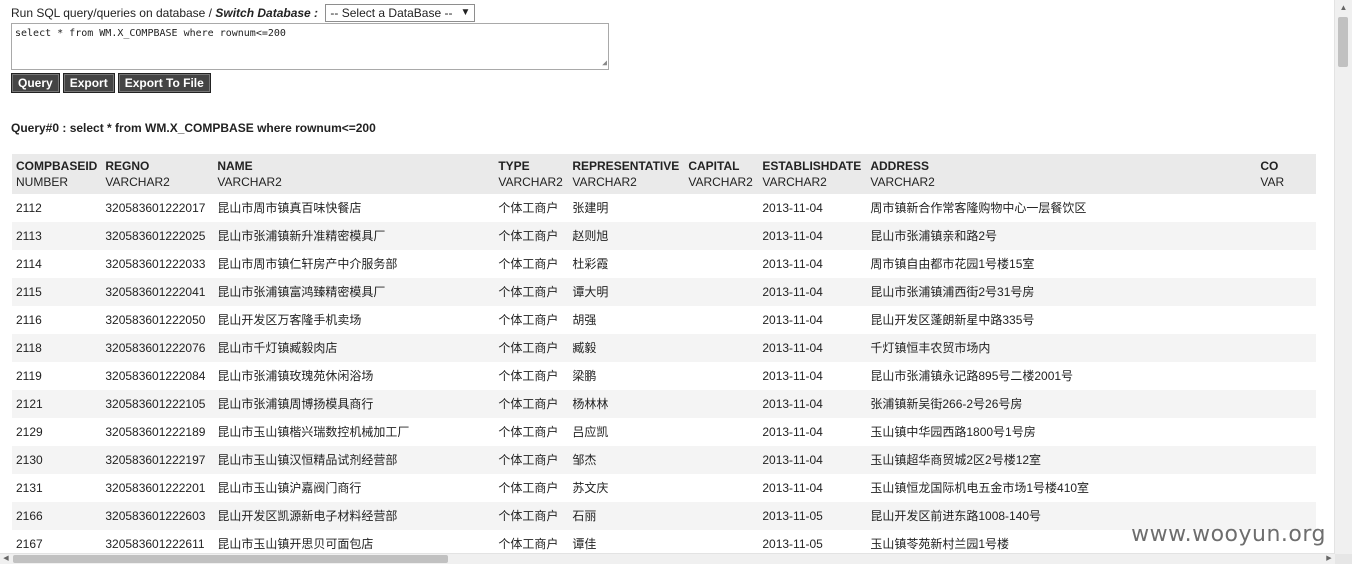  Describe the element at coordinates (29, 208) in the screenshot. I see `cell-compbaseid: 2112` at that location.